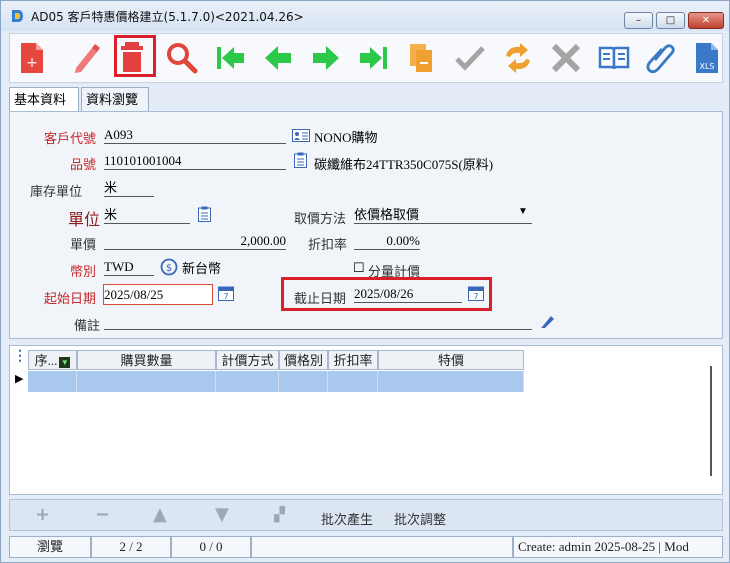 This screenshot has height=563, width=730. I want to click on excel-export-icon: XLS, so click(707, 58).